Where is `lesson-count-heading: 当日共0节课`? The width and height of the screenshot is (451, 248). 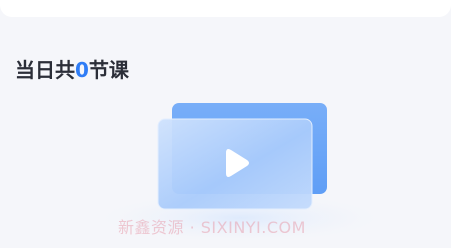
lesson-count-heading: 当日共0节课 is located at coordinates (72, 70).